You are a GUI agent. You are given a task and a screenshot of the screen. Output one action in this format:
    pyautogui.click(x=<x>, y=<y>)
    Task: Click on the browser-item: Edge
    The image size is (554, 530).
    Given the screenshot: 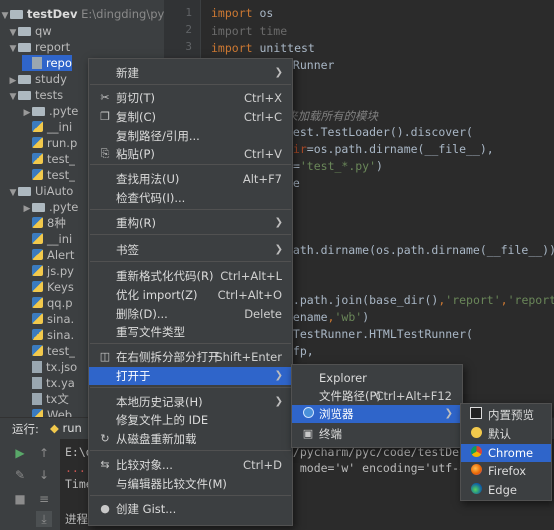 What is the action you would take?
    pyautogui.click(x=506, y=490)
    